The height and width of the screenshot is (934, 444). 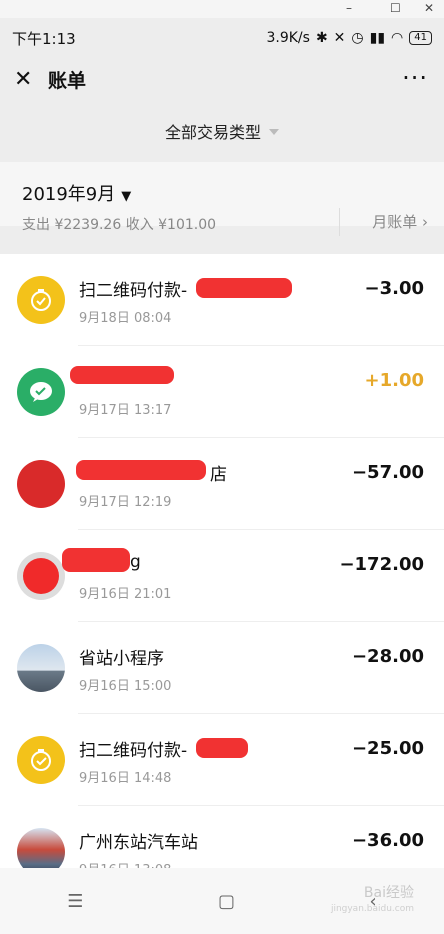 What do you see at coordinates (387, 840) in the screenshot?
I see `transaction-amount: −36.00` at bounding box center [387, 840].